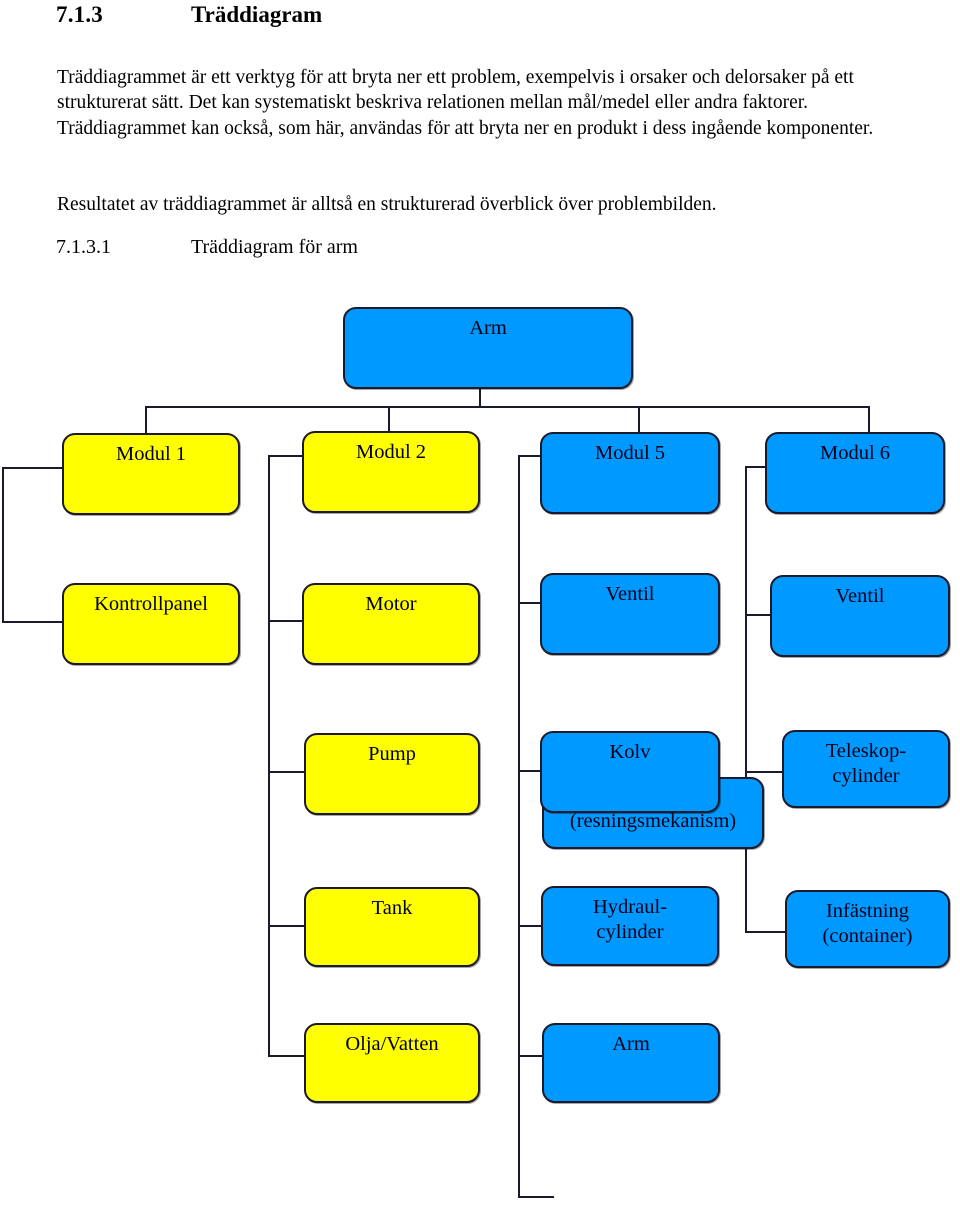 The image size is (960, 1208). I want to click on connector-spine-col0, so click(3, 545).